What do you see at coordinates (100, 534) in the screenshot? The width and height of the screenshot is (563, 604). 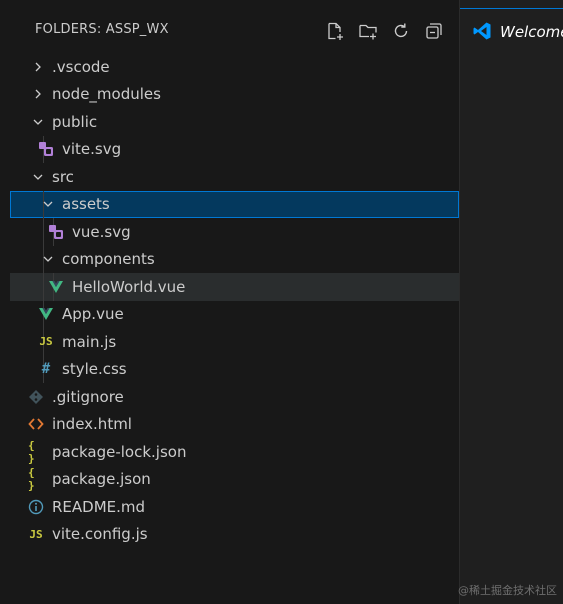 I see `tree-item-label: vite.config.js` at bounding box center [100, 534].